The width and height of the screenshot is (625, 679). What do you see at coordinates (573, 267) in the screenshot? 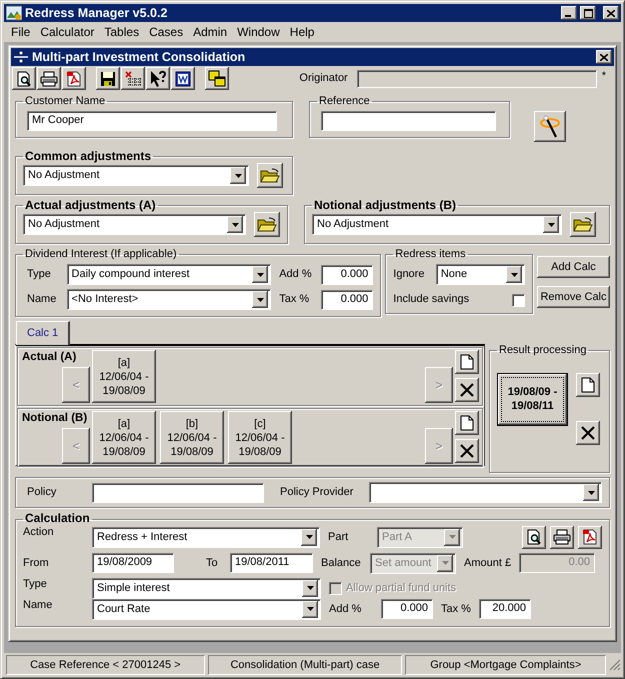
I see `calc-button: Add Calc` at bounding box center [573, 267].